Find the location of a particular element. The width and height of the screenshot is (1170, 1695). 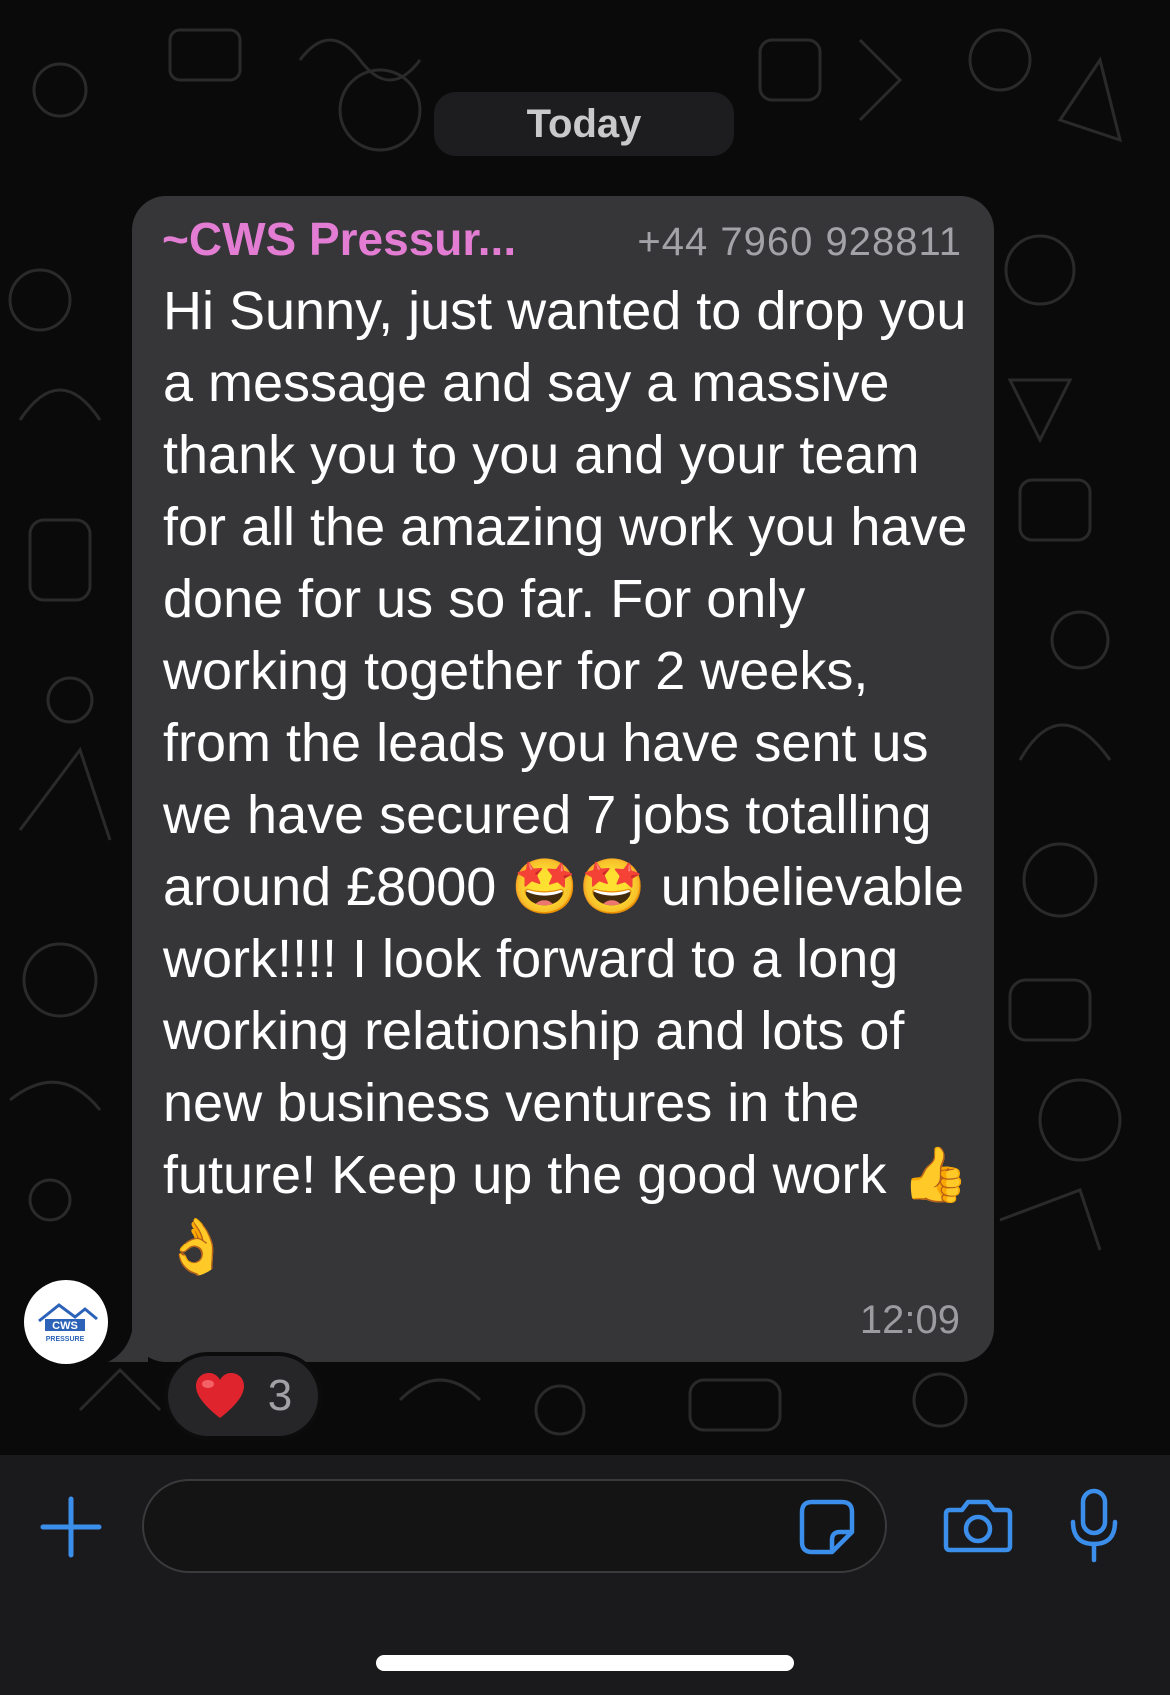

microphone-button is located at coordinates (1094, 1526).